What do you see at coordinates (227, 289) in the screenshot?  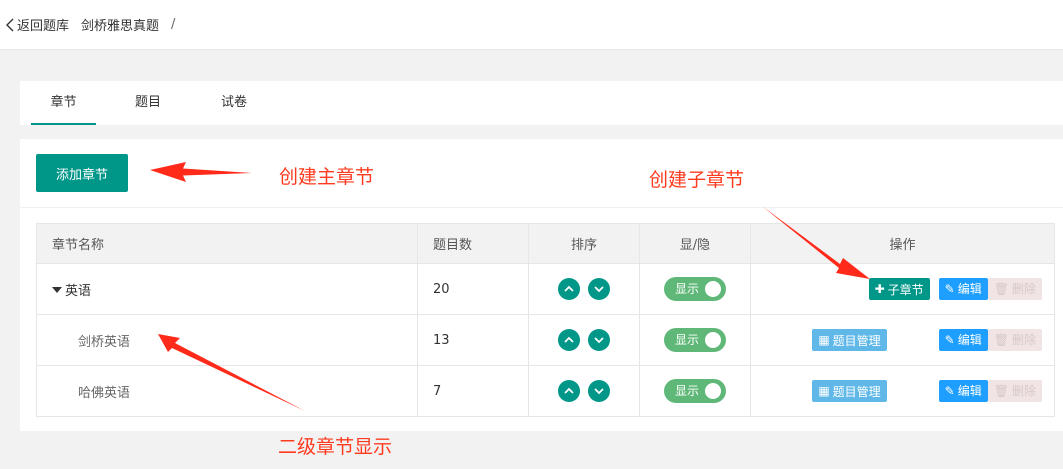 I see `chapter-name-cell: 英语` at bounding box center [227, 289].